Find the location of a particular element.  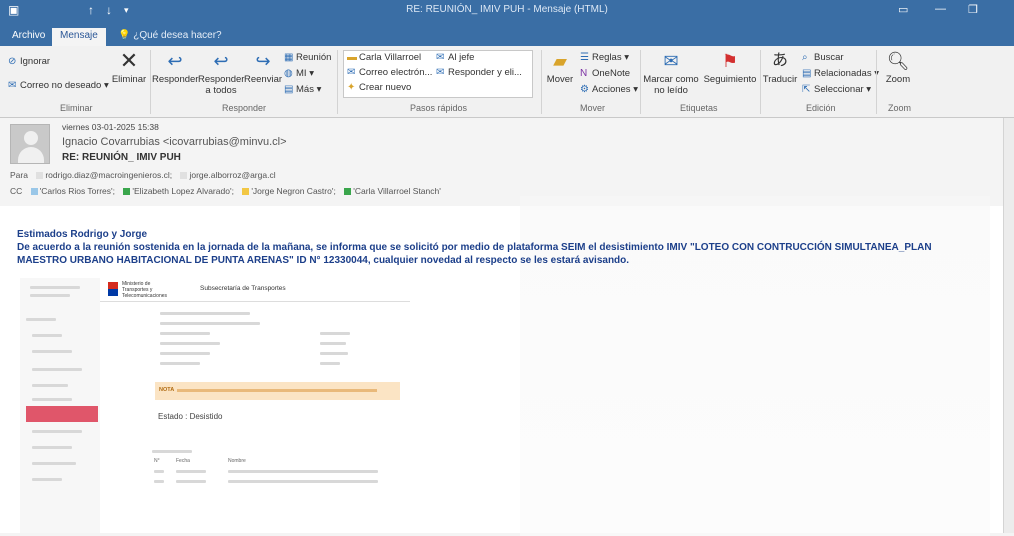

folder-icon: ▬ is located at coordinates (352, 57).